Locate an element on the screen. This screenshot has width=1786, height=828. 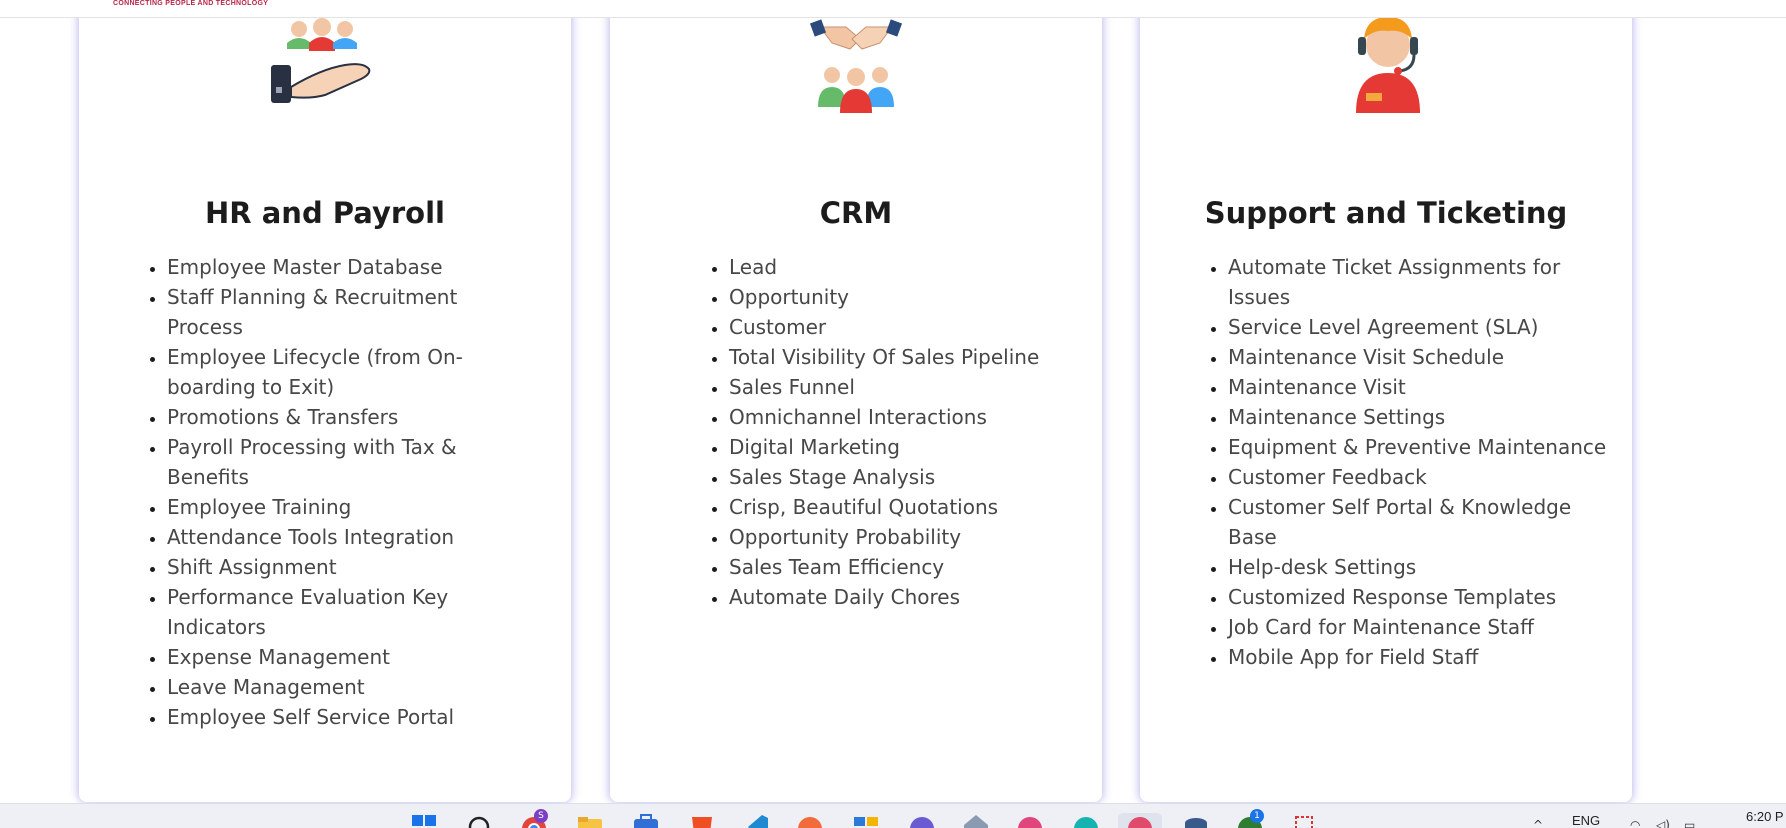
list-item: Sales Stage Analysis is located at coordinates (919, 477).